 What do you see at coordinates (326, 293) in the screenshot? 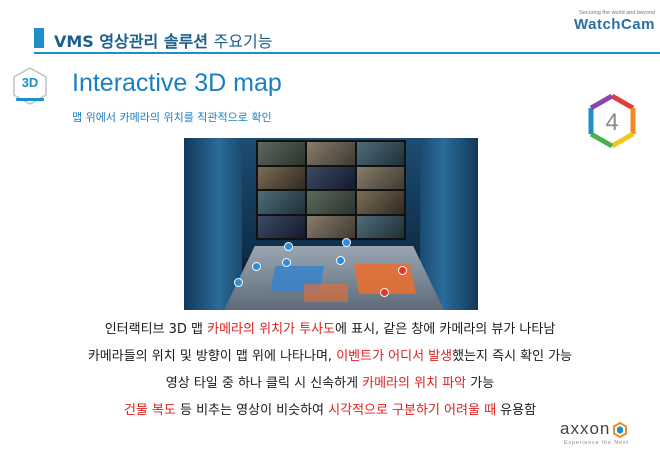
I see `floor-room-zone-alert` at bounding box center [326, 293].